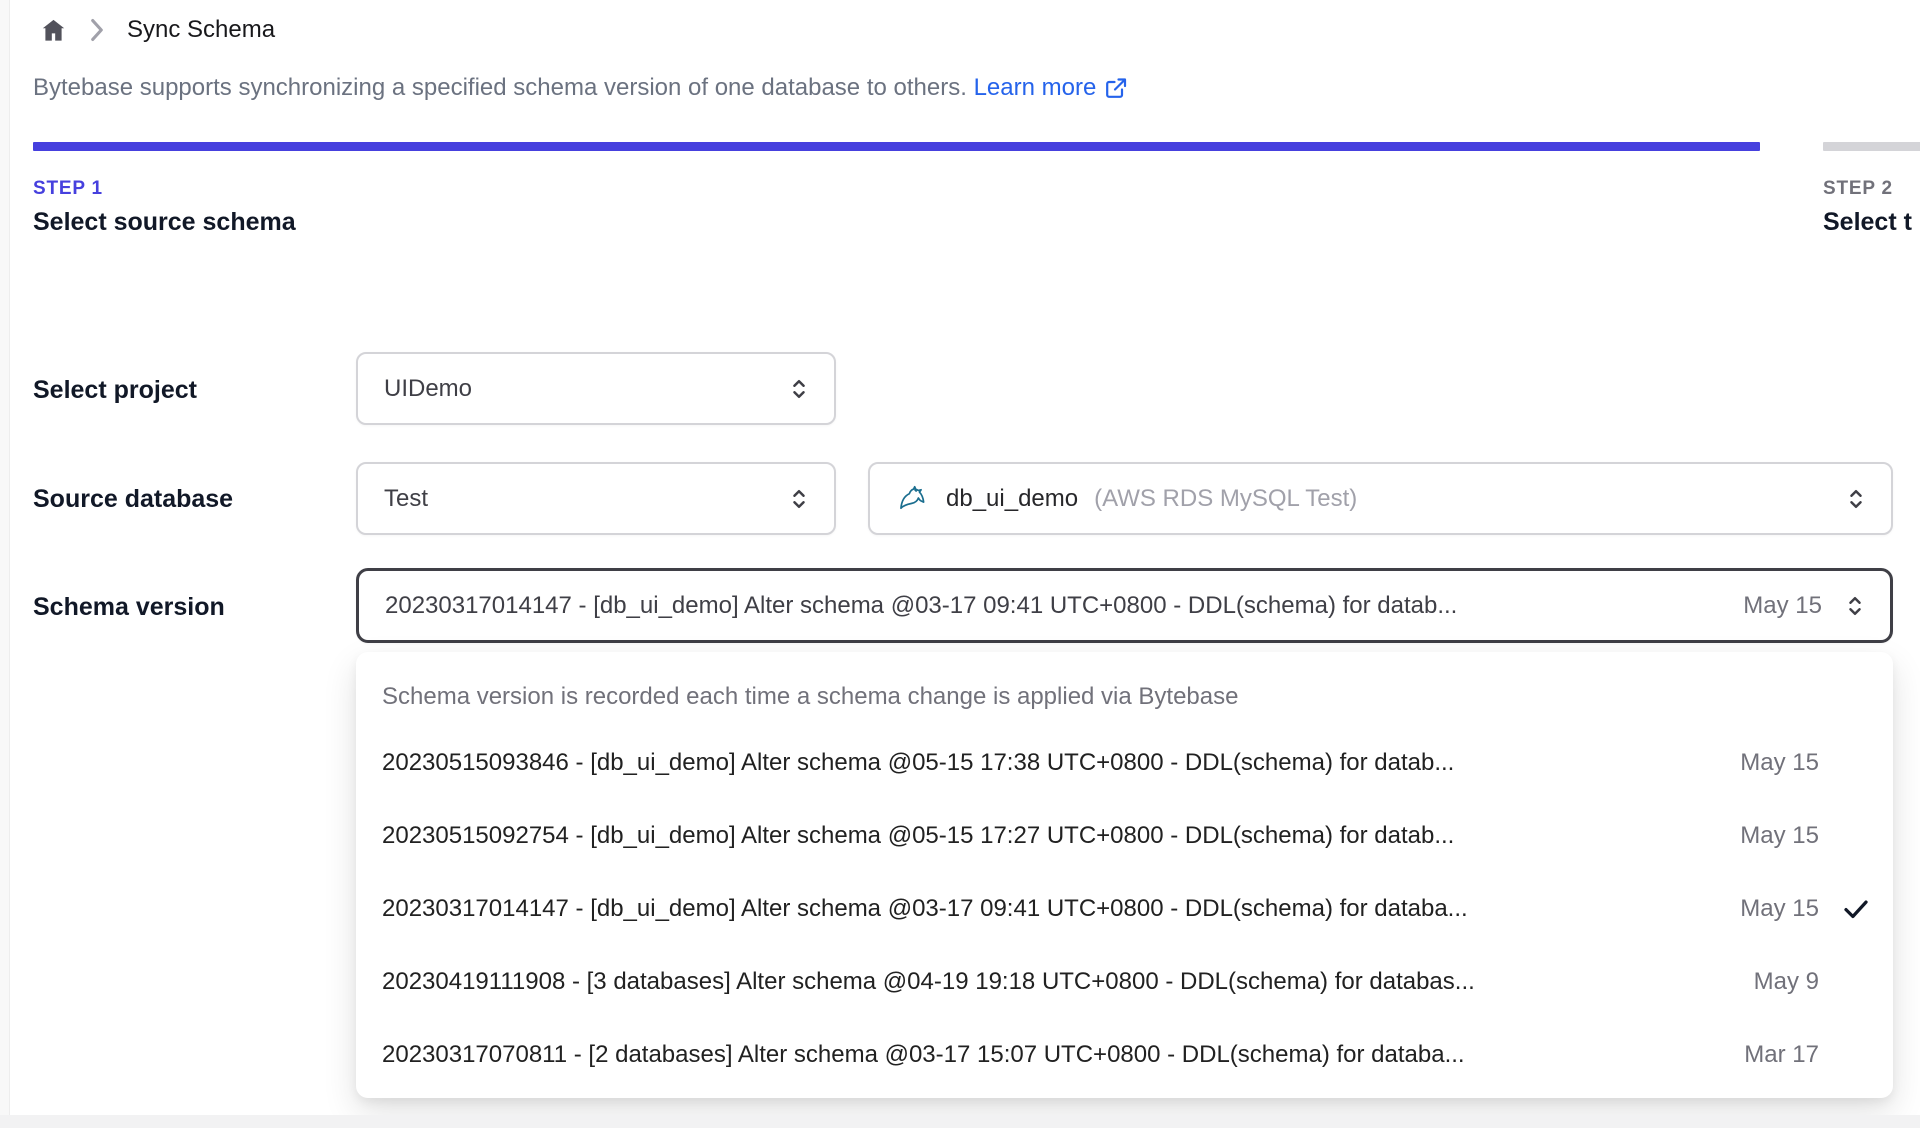  What do you see at coordinates (913, 499) in the screenshot?
I see `mysql-dolphin-icon` at bounding box center [913, 499].